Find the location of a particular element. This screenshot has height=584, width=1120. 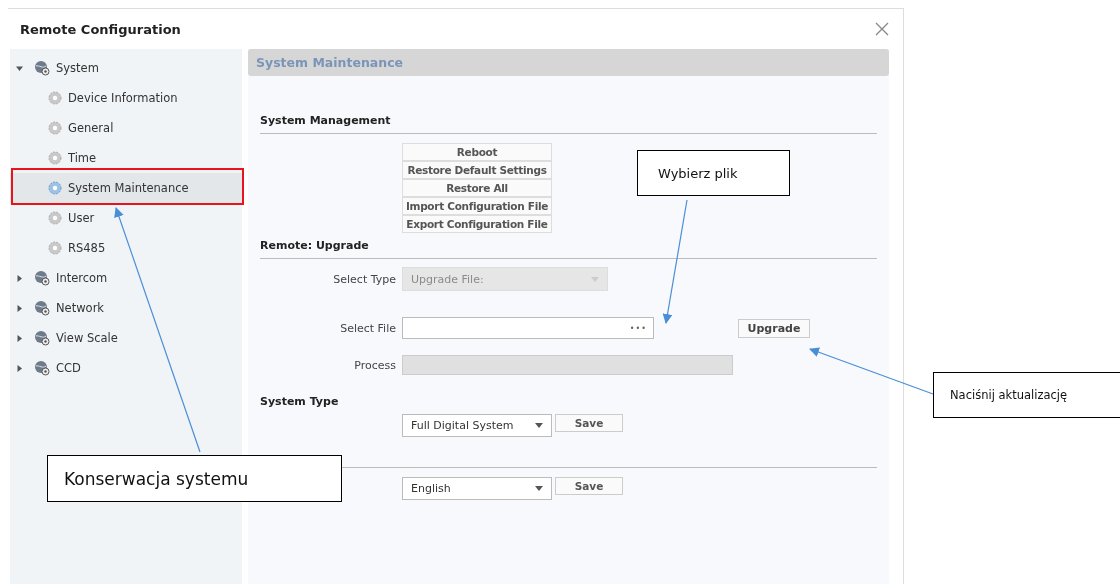

panel-title: System Maintenance is located at coordinates (330, 62).